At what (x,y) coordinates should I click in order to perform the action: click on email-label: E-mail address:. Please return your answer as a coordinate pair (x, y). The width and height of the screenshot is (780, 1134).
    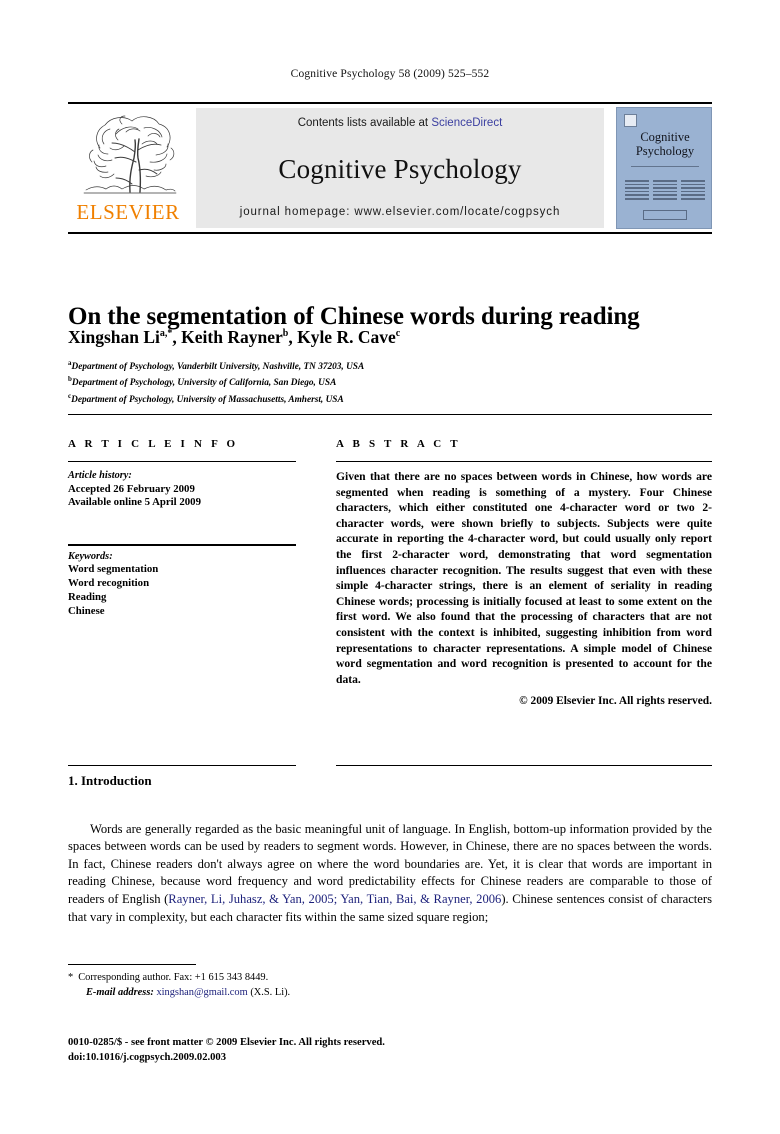
    Looking at the image, I should click on (120, 992).